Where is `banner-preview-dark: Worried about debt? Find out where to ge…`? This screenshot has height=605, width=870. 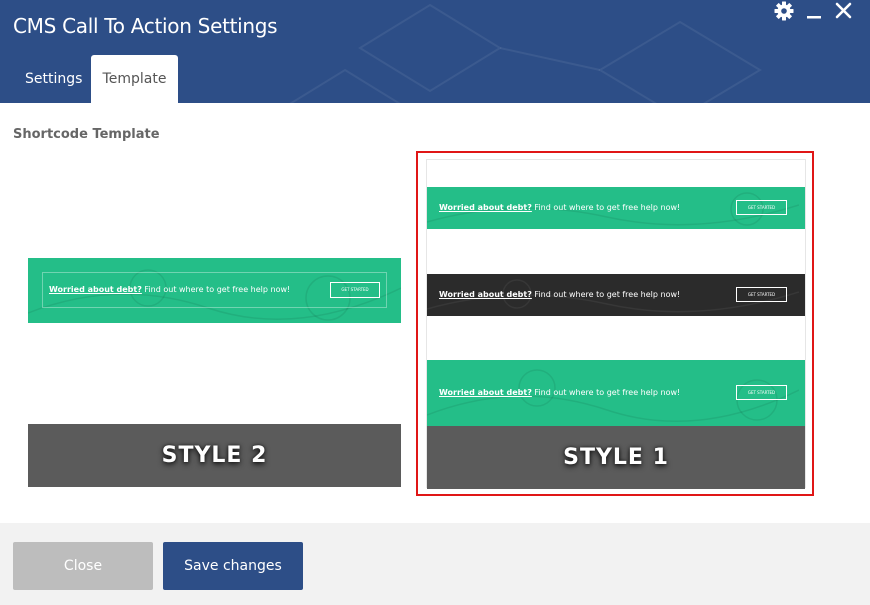 banner-preview-dark: Worried about debt? Find out where to ge… is located at coordinates (616, 295).